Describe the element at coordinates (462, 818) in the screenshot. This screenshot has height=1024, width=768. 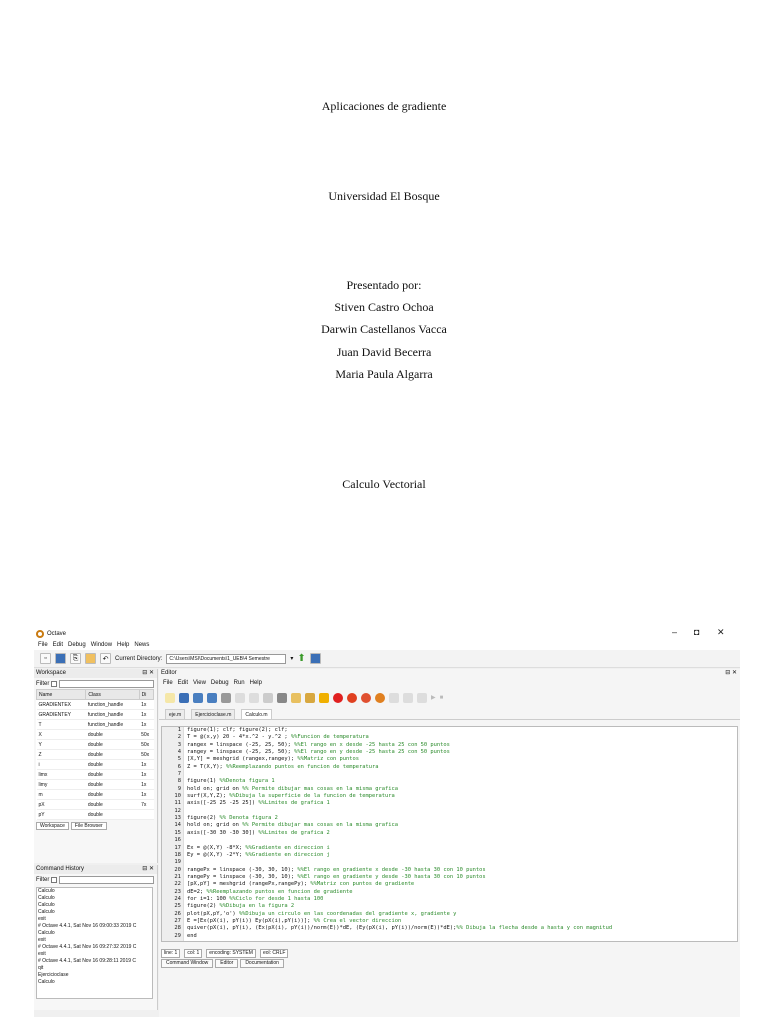
I see `code-line: figure(2) %% Denota figura 2` at that location.